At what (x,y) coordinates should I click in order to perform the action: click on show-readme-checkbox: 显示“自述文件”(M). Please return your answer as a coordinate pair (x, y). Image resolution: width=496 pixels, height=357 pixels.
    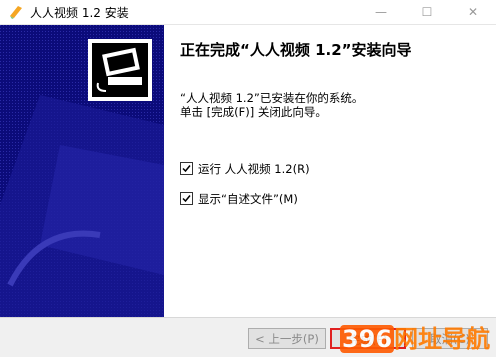
    Looking at the image, I should click on (239, 199).